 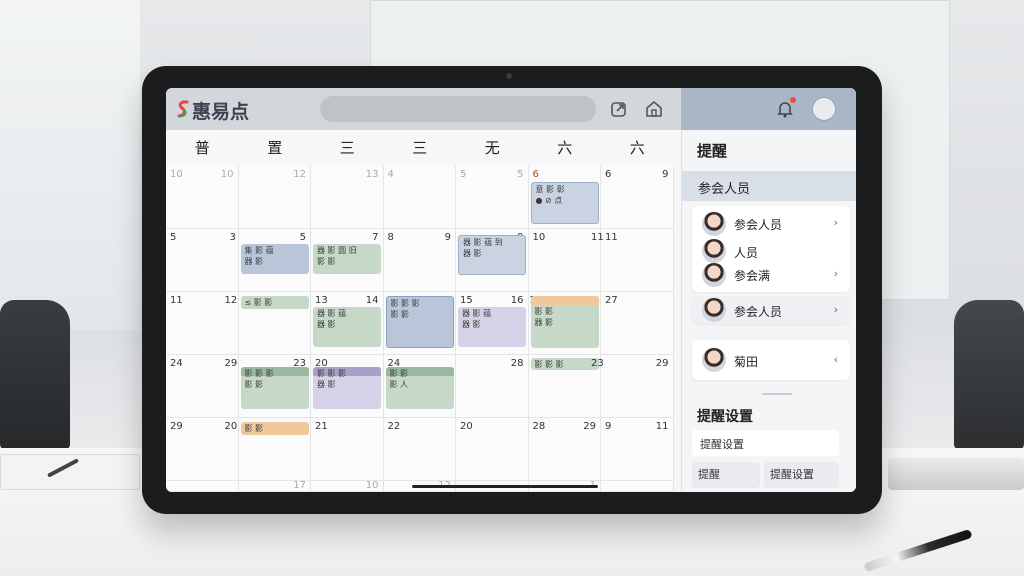 I want to click on app-name: 惠易点, so click(x=221, y=112).